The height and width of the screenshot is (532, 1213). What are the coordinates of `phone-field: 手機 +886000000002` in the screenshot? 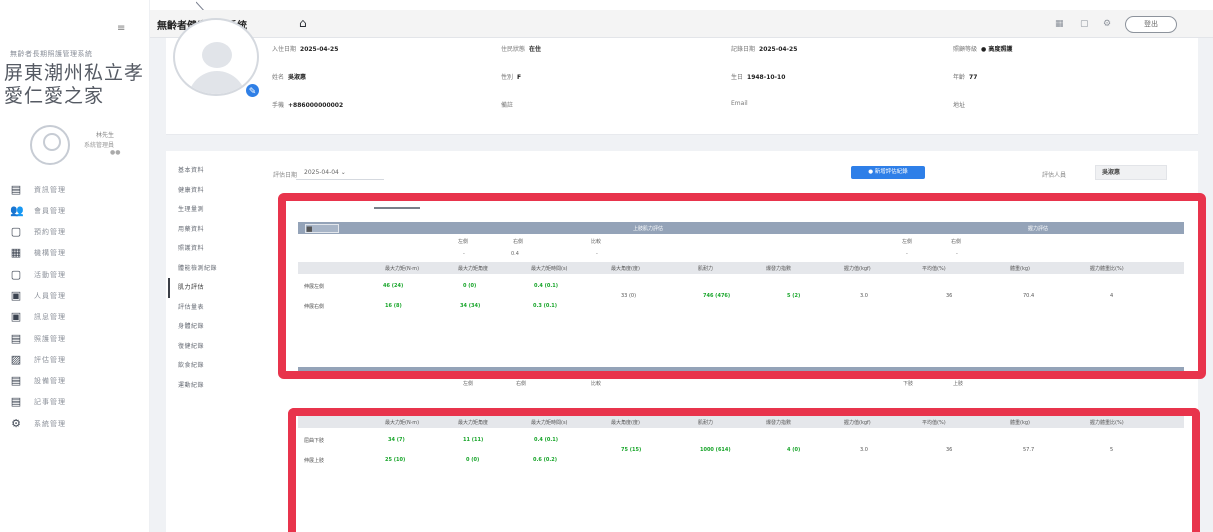 It's located at (308, 105).